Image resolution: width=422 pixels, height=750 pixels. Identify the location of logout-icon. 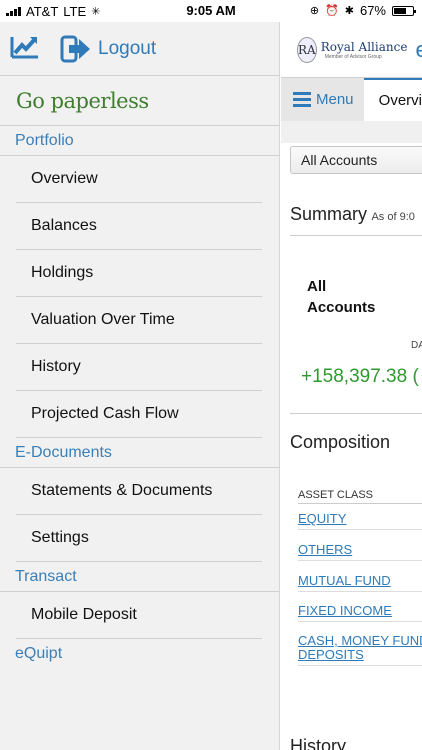
(75, 48).